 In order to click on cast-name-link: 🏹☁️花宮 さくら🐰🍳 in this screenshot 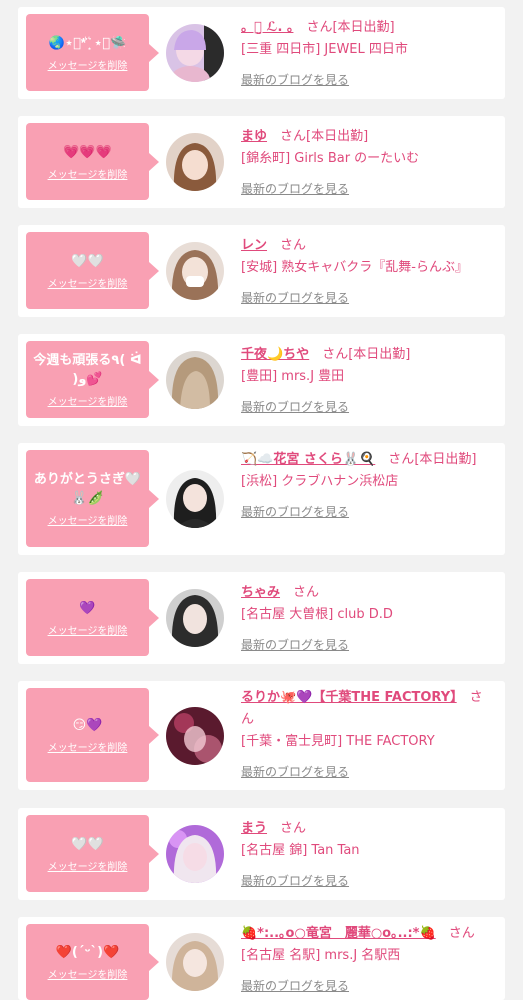, I will do `click(308, 459)`.